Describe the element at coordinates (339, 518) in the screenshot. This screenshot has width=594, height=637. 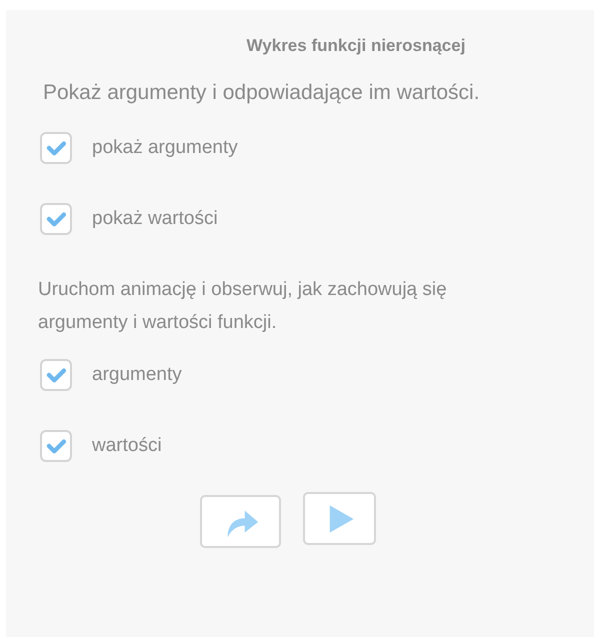
I see `play-button` at that location.